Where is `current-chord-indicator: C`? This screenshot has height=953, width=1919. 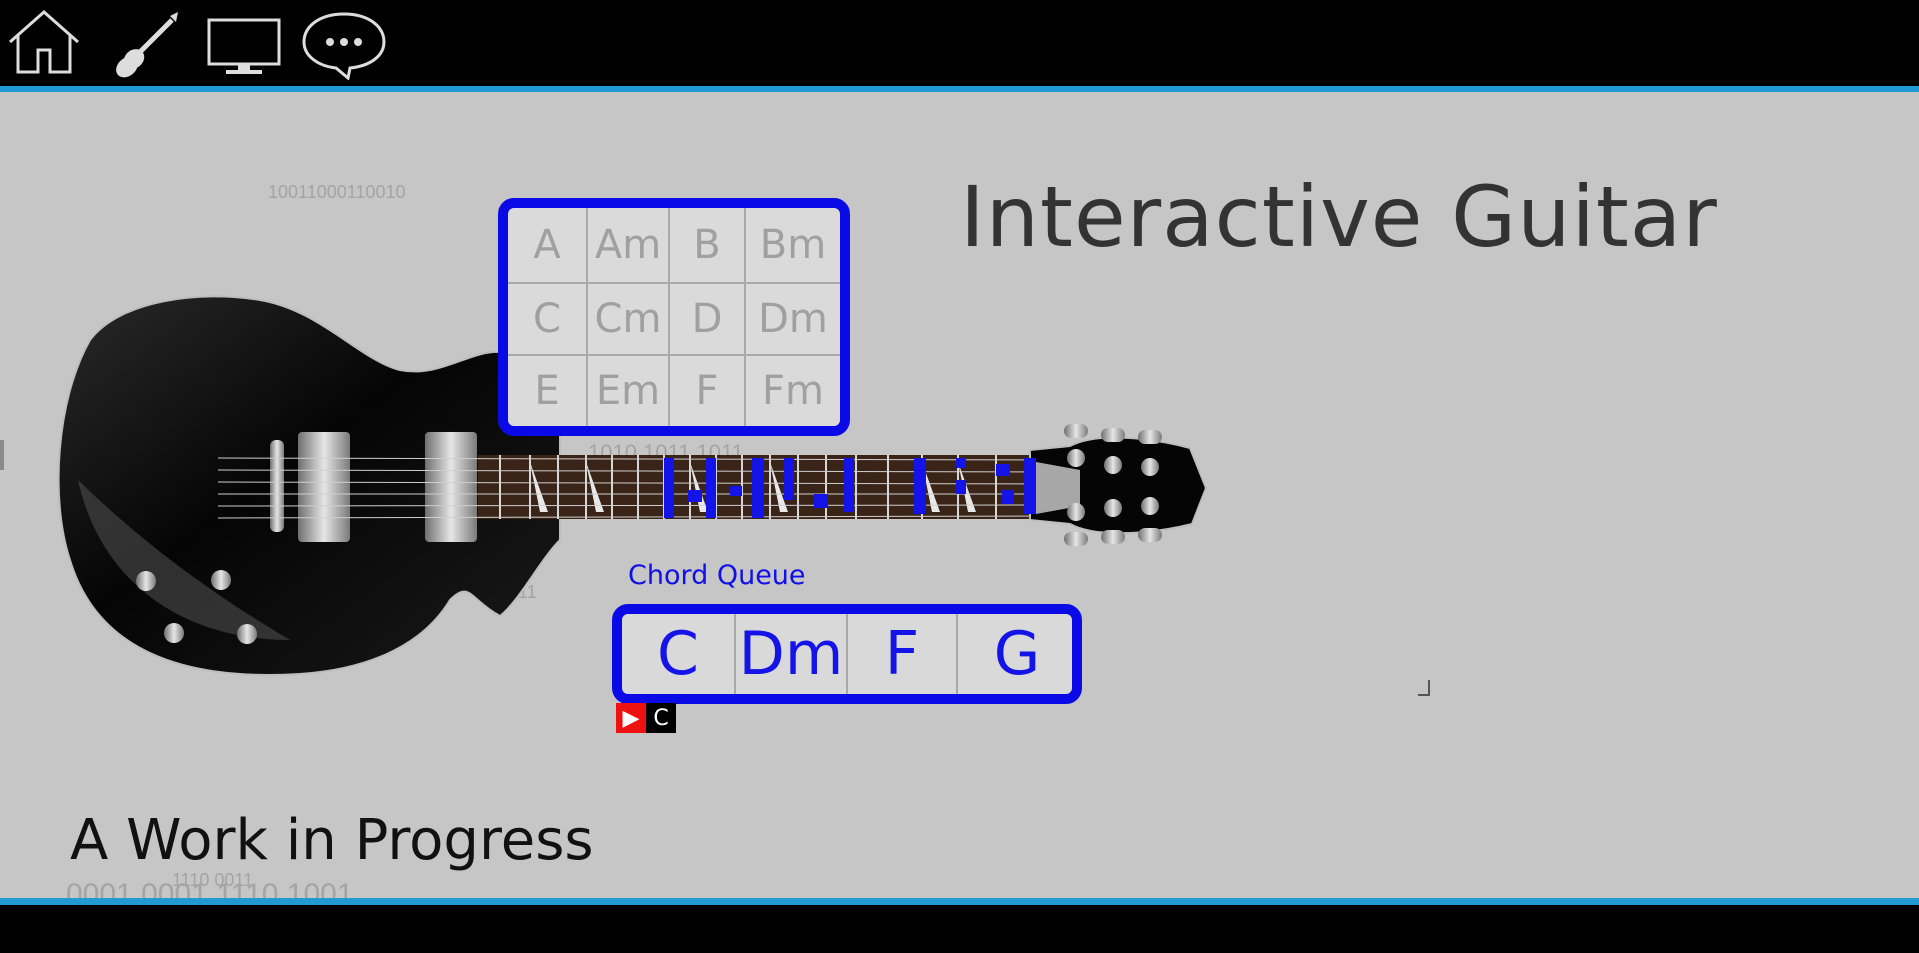 current-chord-indicator: C is located at coordinates (661, 718).